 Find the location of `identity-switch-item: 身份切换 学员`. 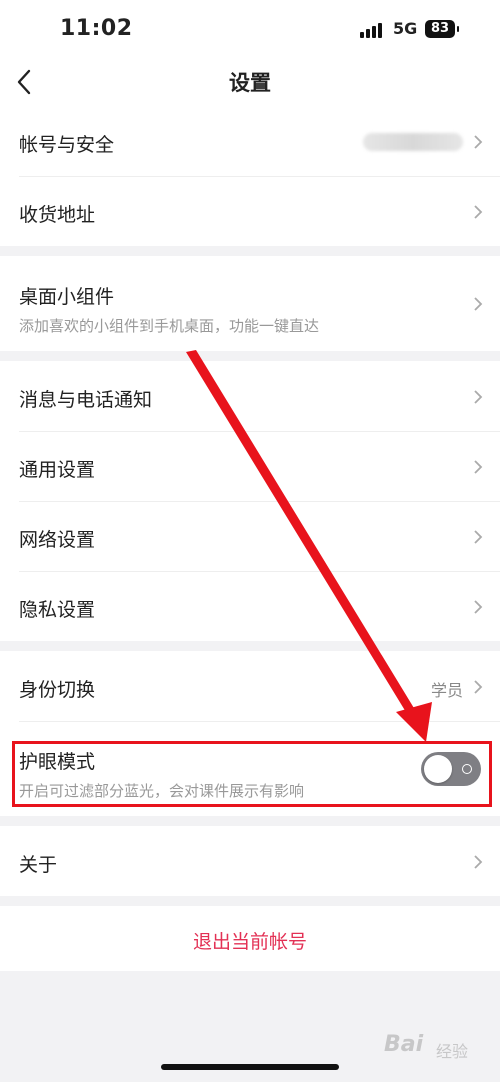

identity-switch-item: 身份切换 学员 is located at coordinates (250, 686).